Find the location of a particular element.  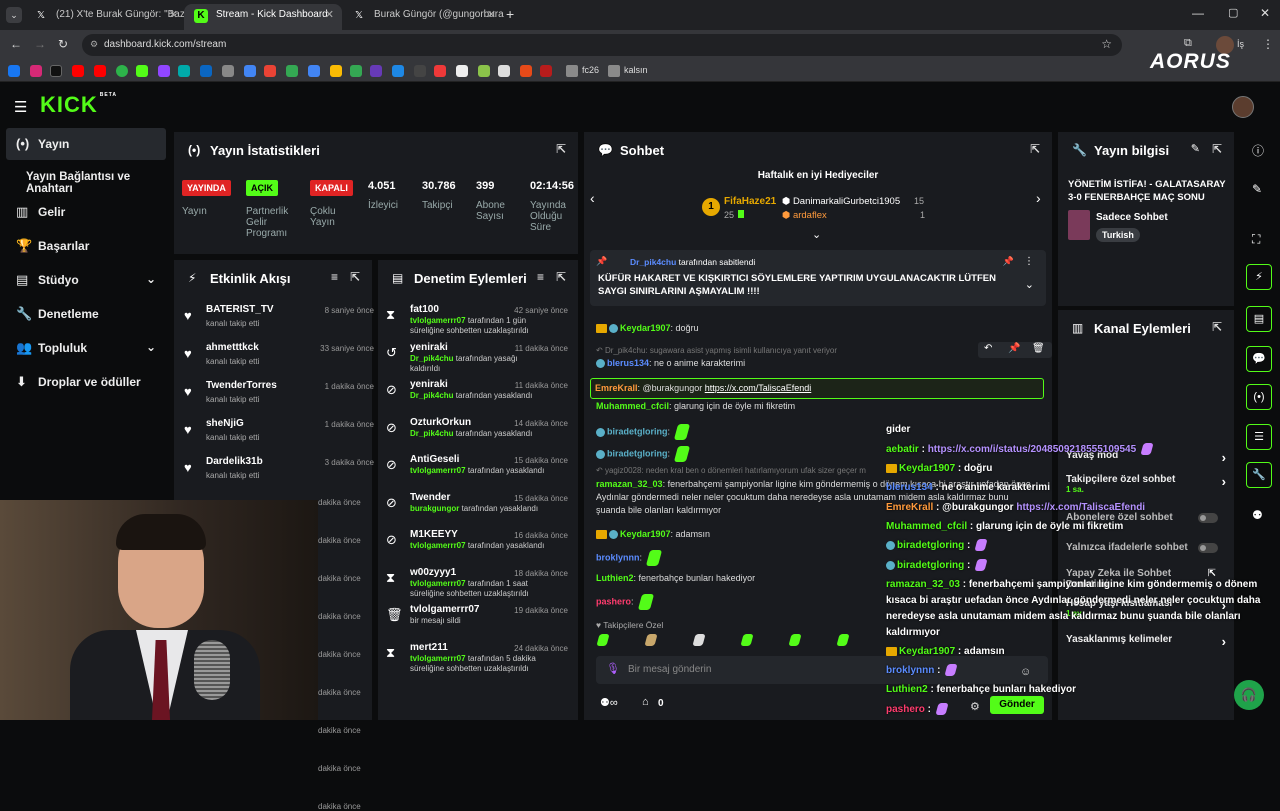

category-name: Sadece Sohbet is located at coordinates (1132, 217).